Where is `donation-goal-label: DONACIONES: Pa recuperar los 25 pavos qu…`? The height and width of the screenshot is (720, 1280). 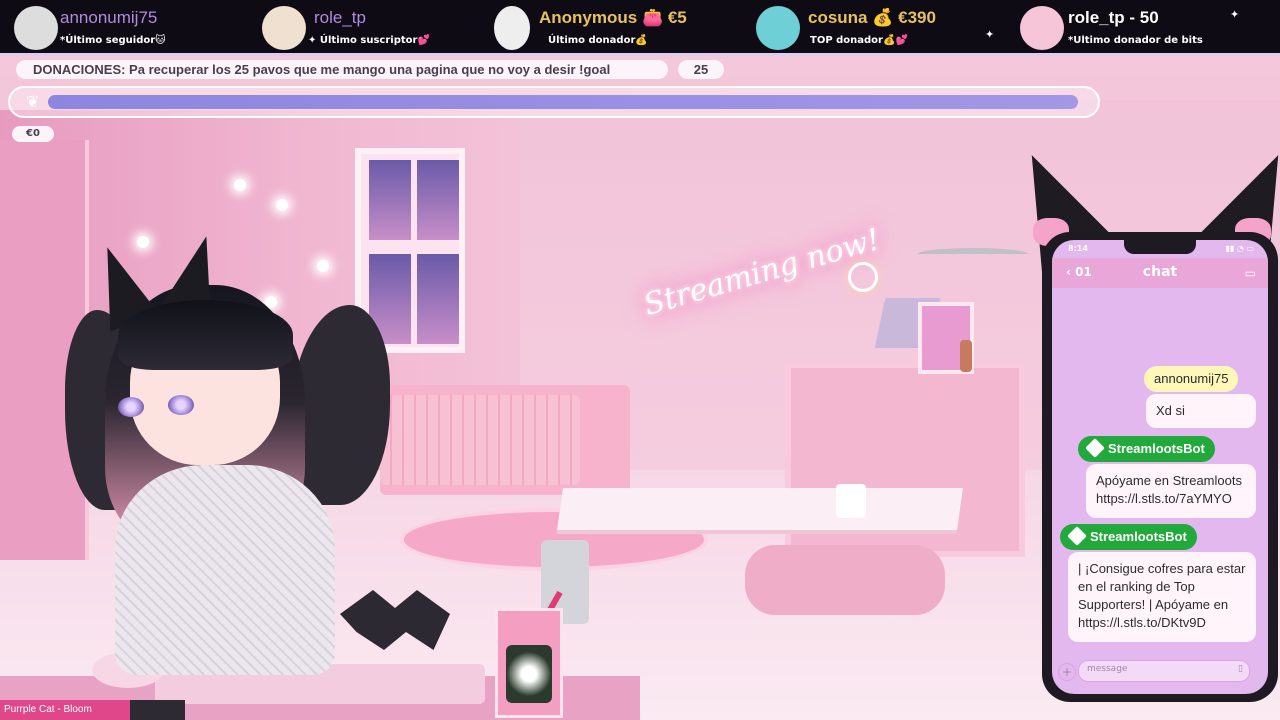
donation-goal-label: DONACIONES: Pa recuperar los 25 pavos qu… is located at coordinates (342, 69).